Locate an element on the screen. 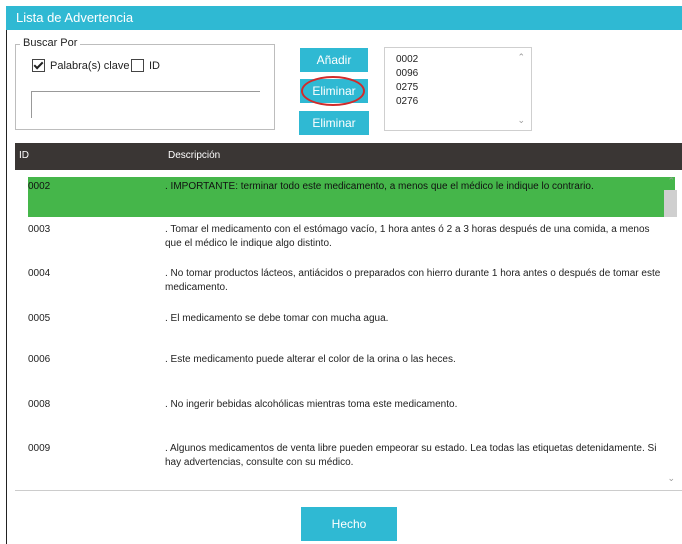 The height and width of the screenshot is (544, 682). window-border is located at coordinates (6, 287).